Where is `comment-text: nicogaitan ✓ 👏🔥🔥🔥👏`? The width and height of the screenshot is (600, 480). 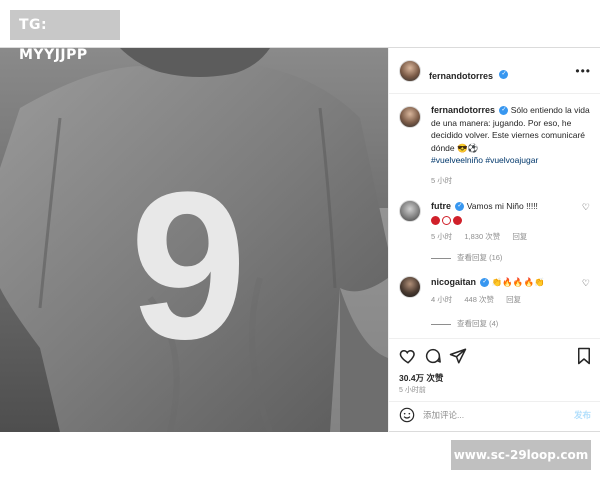
comment-text: nicogaitan ✓ 👏🔥🔥🔥👏 is located at coordinates (501, 282).